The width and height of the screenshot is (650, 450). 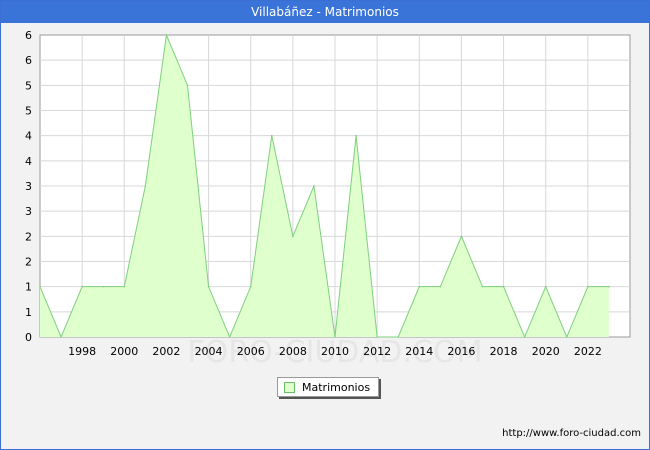 I want to click on y-tick-label: 0, so click(x=28, y=337).